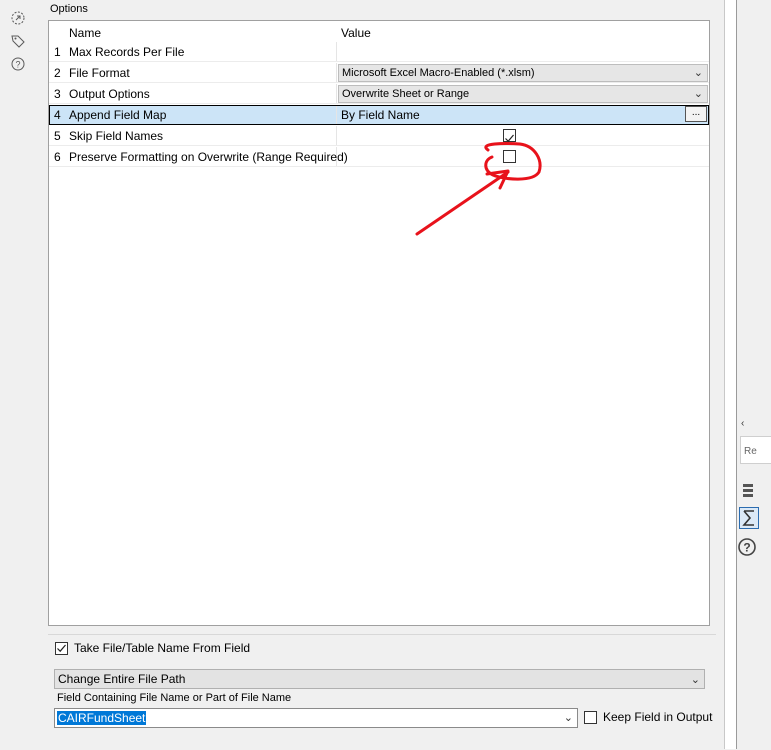  What do you see at coordinates (18, 18) in the screenshot?
I see `connection-icon` at bounding box center [18, 18].